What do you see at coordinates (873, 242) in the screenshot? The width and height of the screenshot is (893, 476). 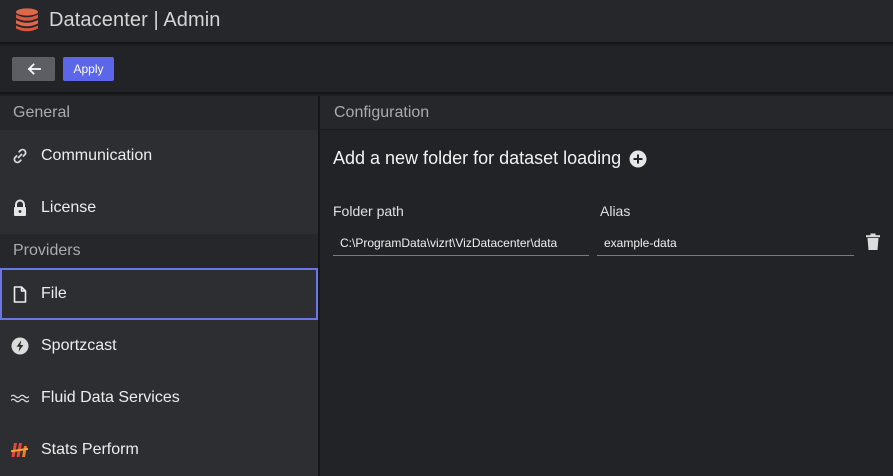 I see `trash-icon` at bounding box center [873, 242].